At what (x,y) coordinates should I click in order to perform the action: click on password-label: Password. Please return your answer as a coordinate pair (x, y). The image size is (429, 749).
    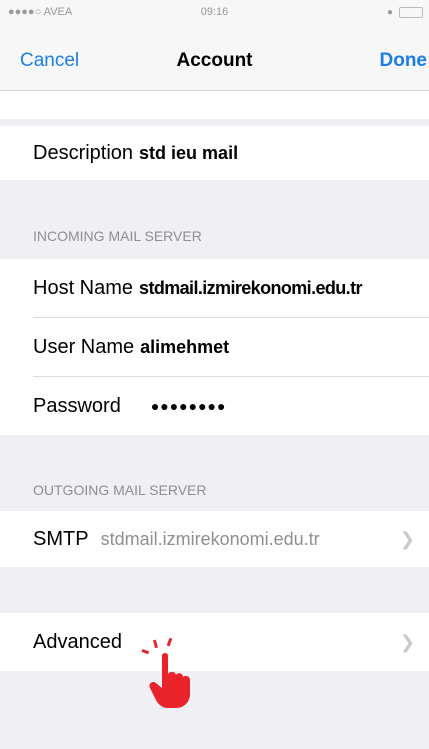
    Looking at the image, I should click on (77, 405).